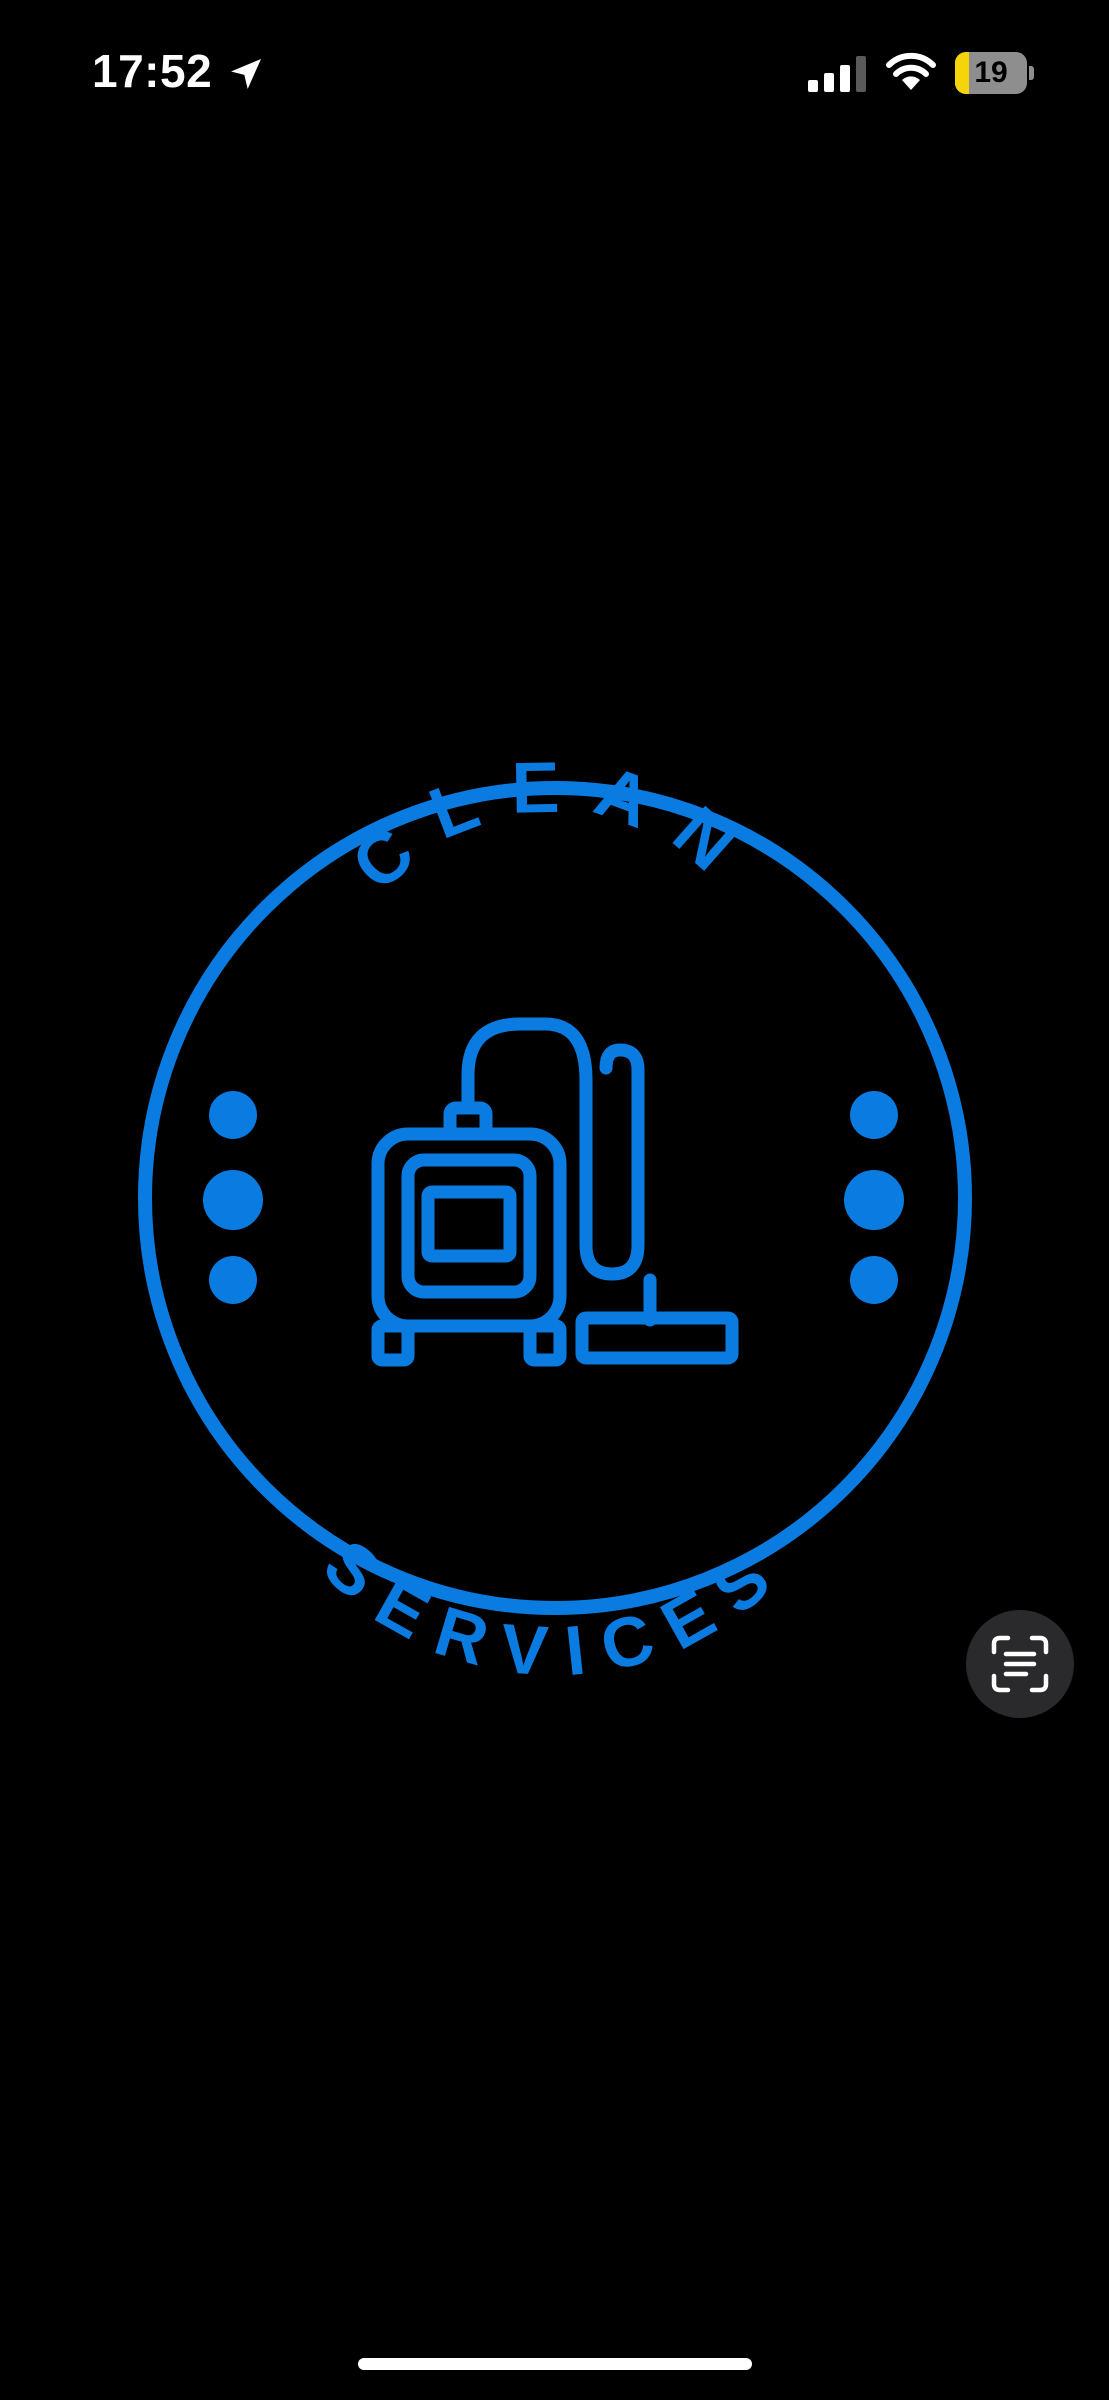  What do you see at coordinates (874, 1197) in the screenshot?
I see `logo-dots-right` at bounding box center [874, 1197].